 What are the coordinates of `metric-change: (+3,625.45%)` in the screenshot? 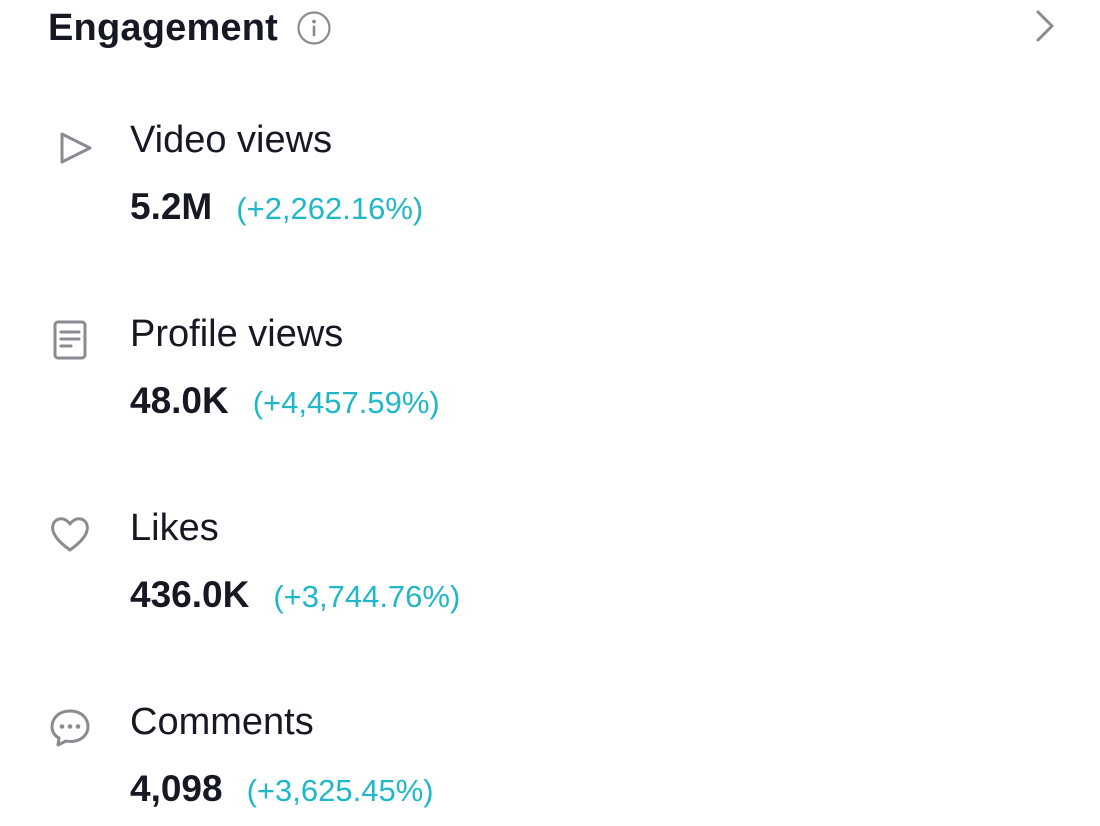 It's located at (340, 790).